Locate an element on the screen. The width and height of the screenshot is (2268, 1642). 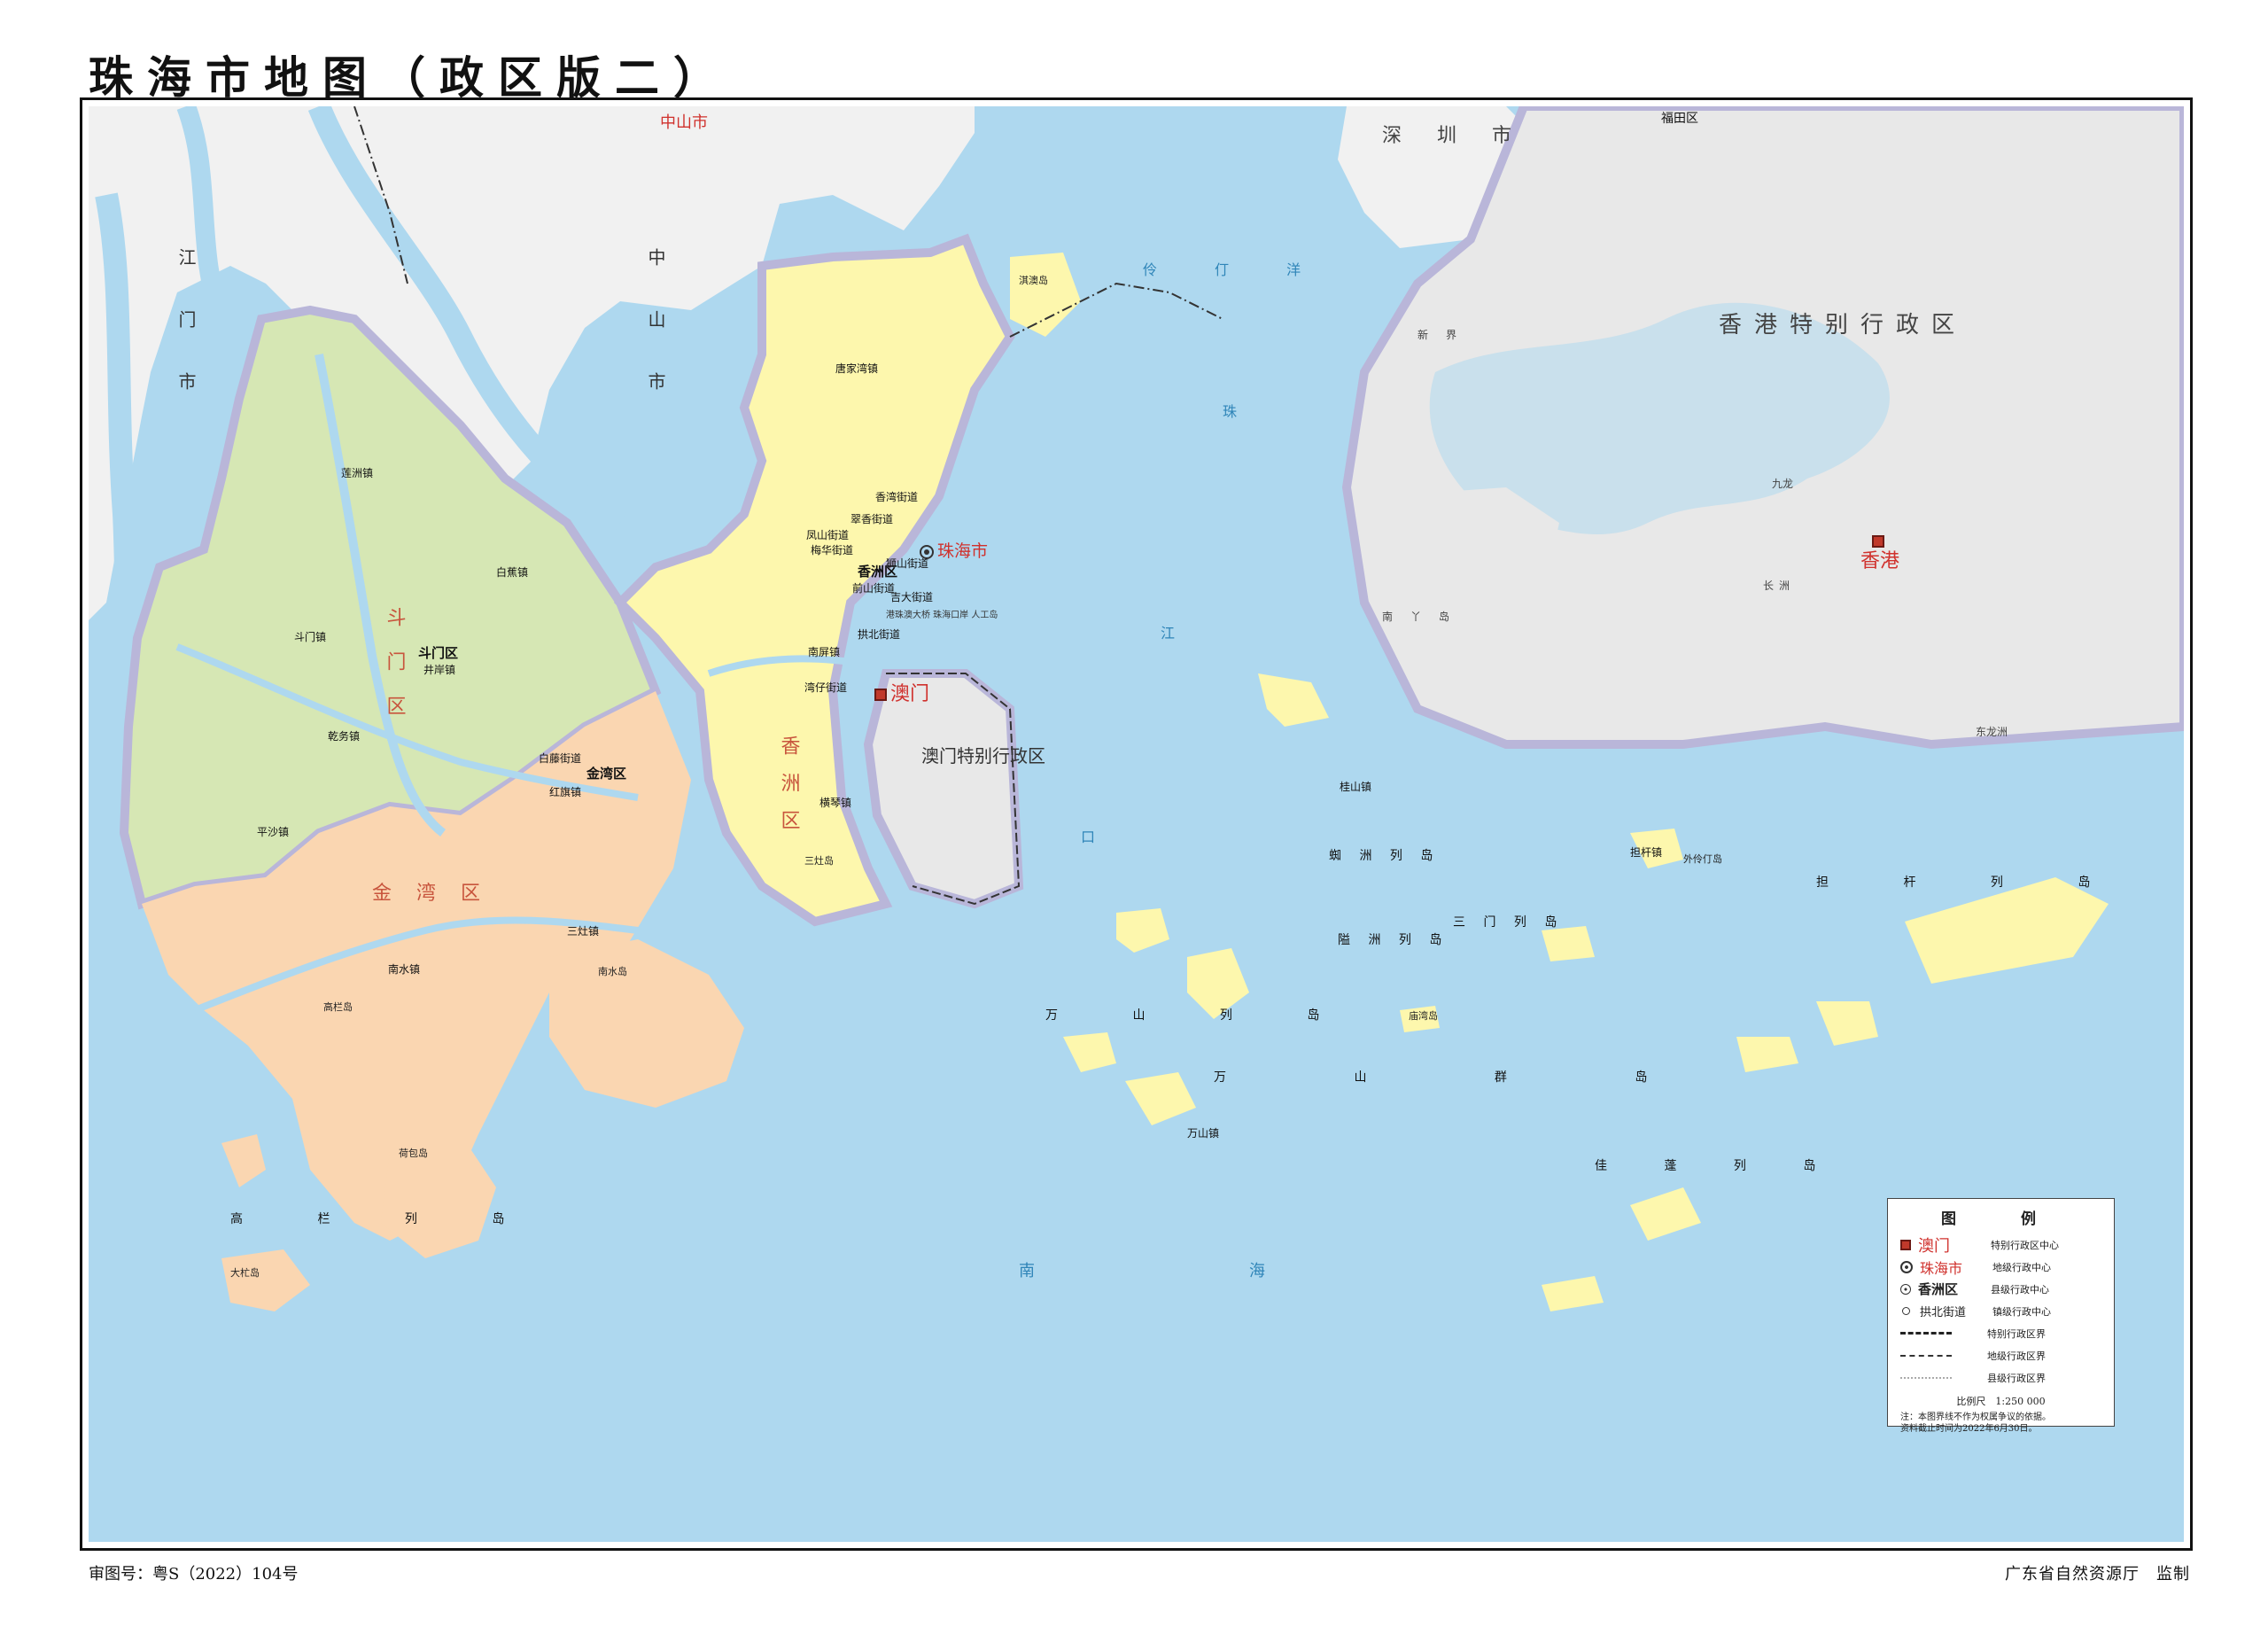
label-zhongshan: 中山市 is located at coordinates (684, 123).